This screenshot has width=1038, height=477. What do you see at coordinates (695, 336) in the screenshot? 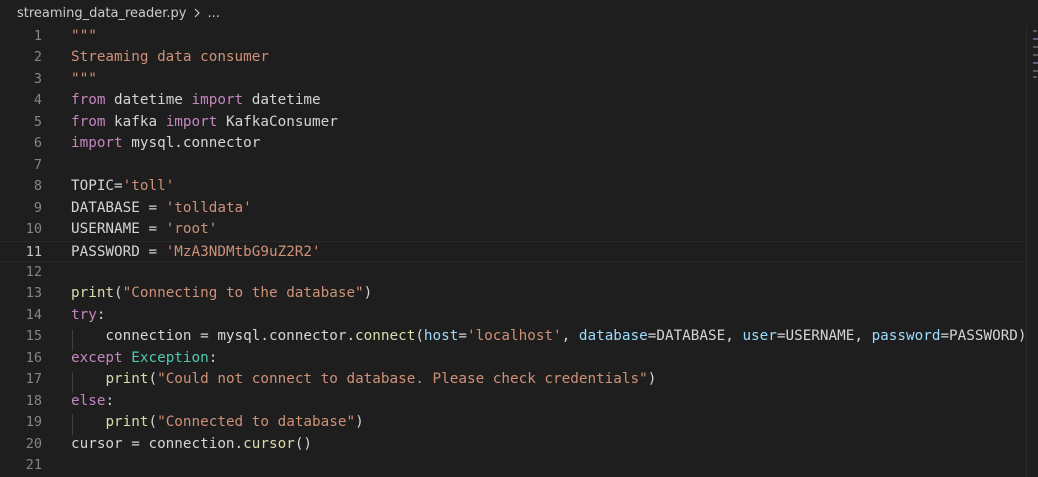
I see `code-token: =DATABASE,` at bounding box center [695, 336].